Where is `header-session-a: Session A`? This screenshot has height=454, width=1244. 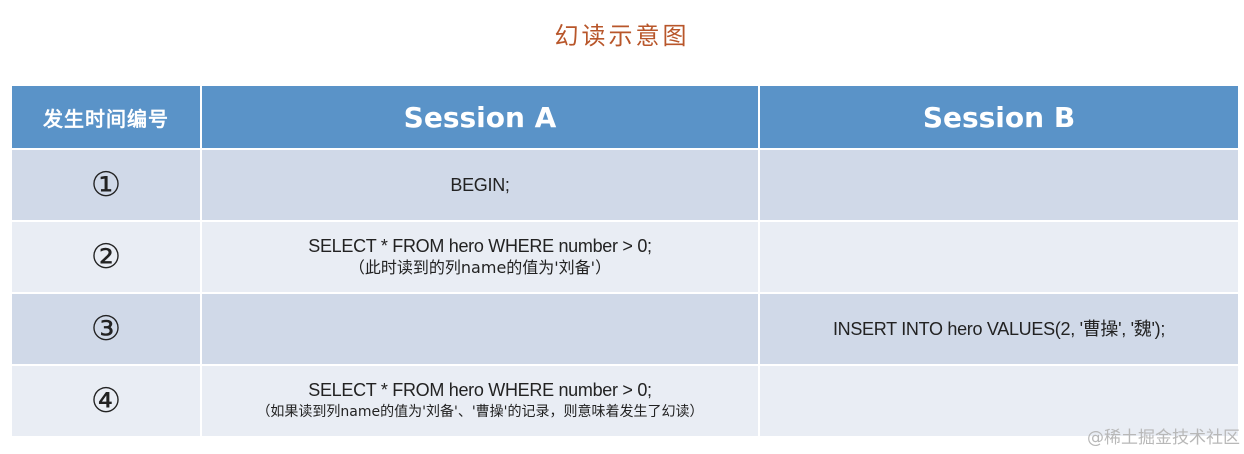 header-session-a: Session A is located at coordinates (480, 117).